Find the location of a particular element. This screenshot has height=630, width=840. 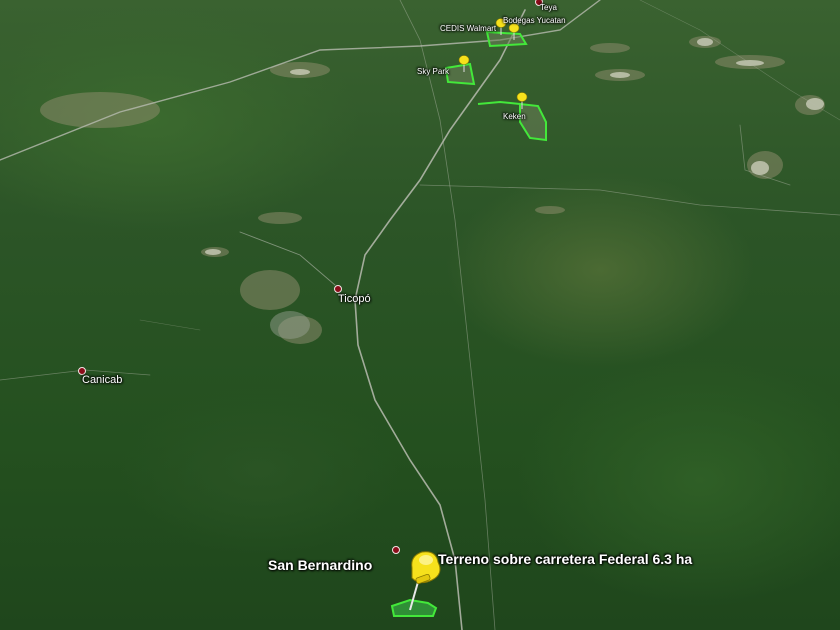

label-cedis-walmart: CEDIS Walmart is located at coordinates (468, 28).